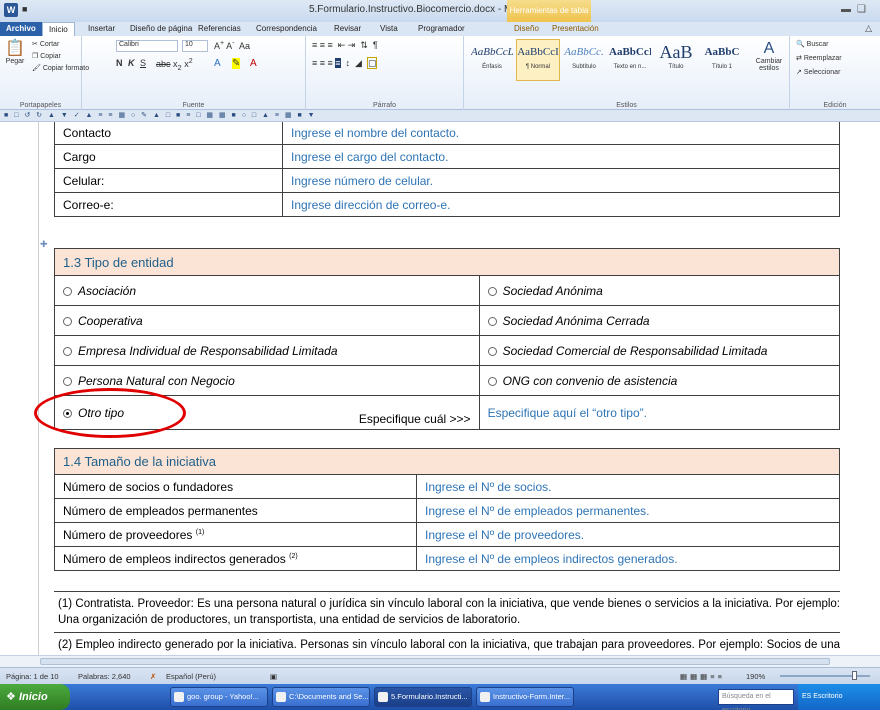 The width and height of the screenshot is (880, 710). Describe the element at coordinates (659, 320) in the screenshot. I see `option-sociedad-anonima-cerrada: Sociedad Anónima Cerrada` at that location.